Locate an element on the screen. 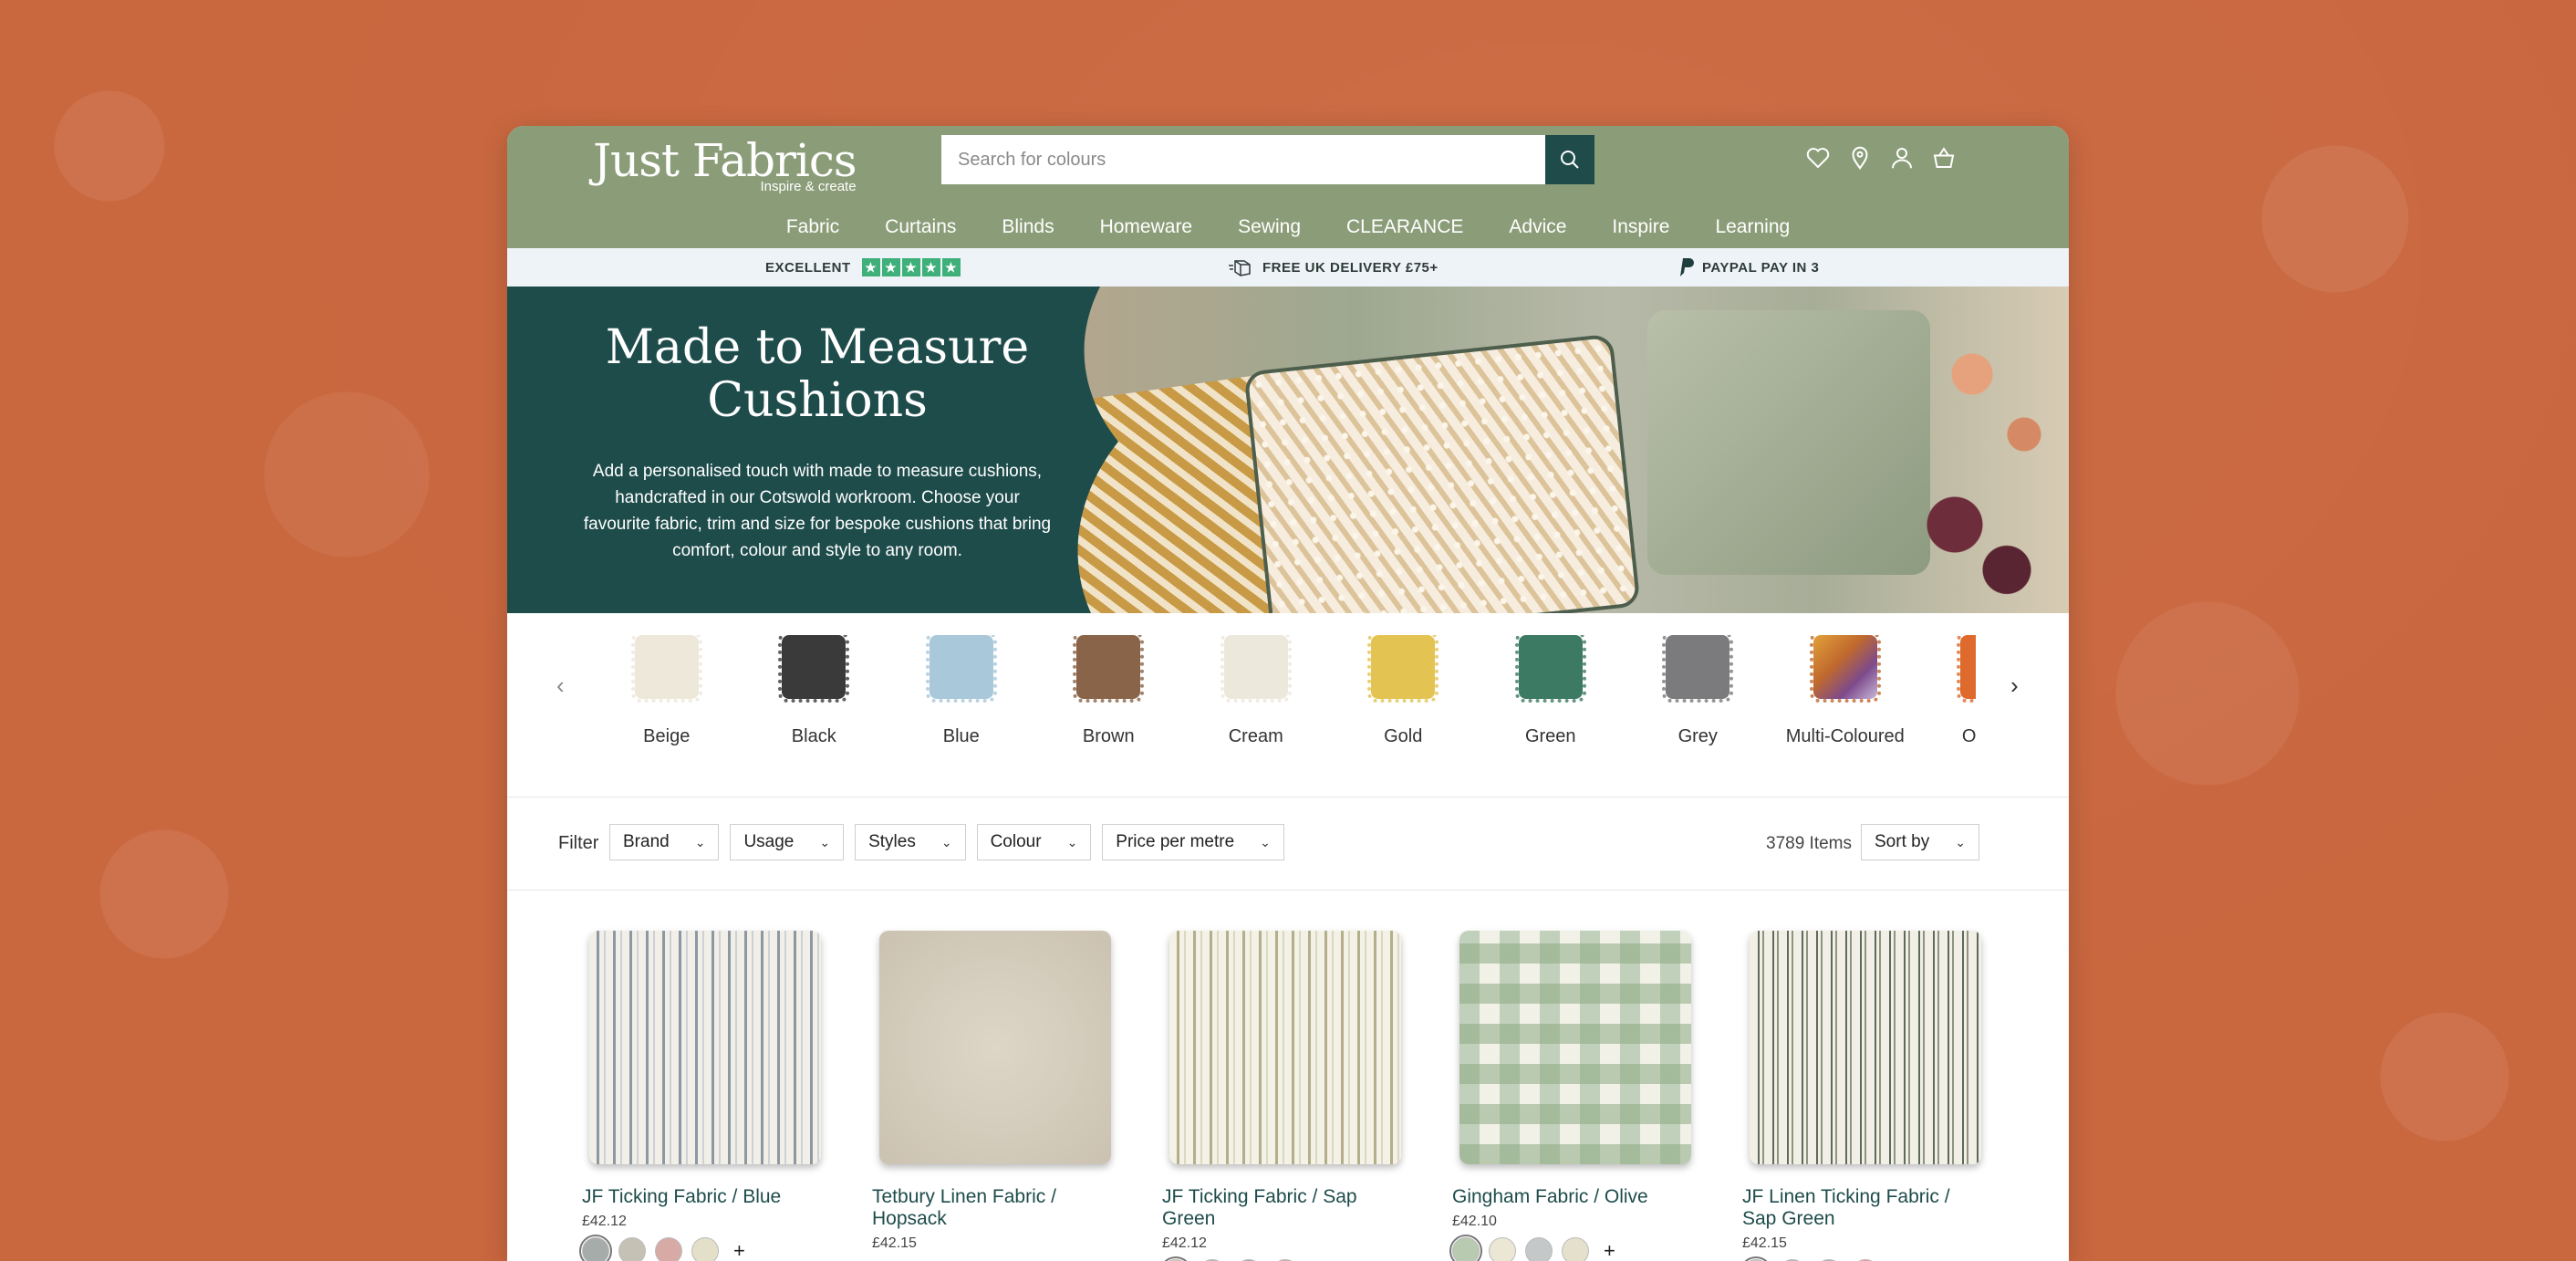  nav-item-learning: Learning is located at coordinates (1752, 227).